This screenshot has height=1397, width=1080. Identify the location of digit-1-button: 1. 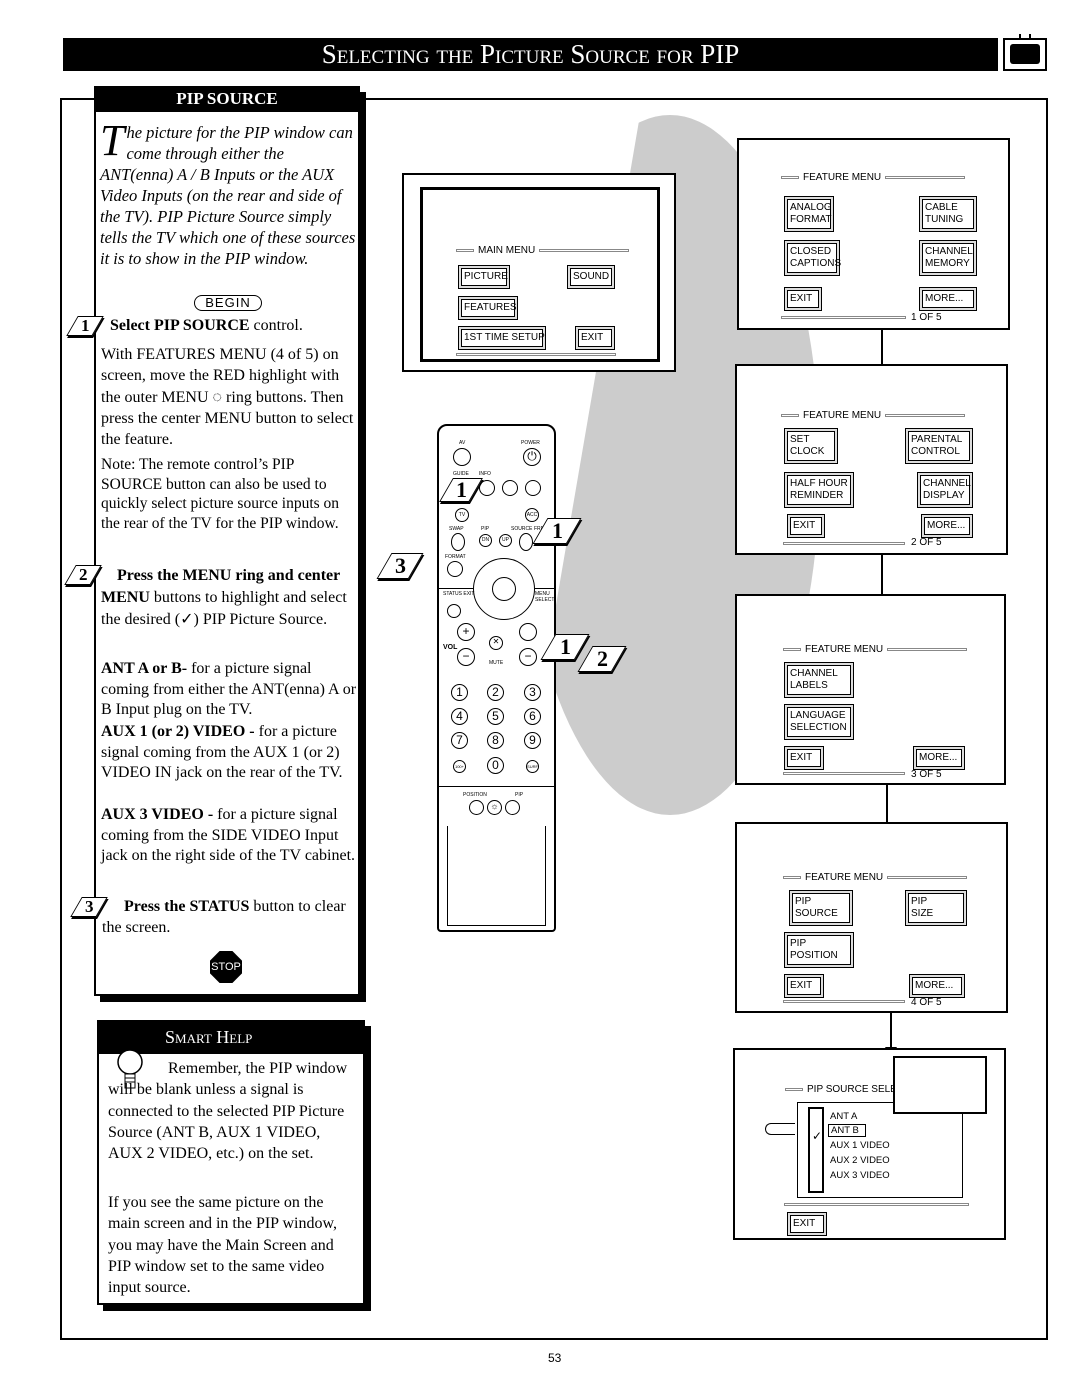
(459, 692).